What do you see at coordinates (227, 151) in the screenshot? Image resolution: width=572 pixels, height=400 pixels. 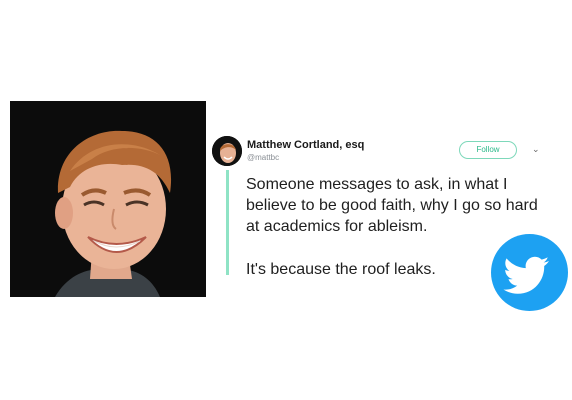 I see `author-avatar` at bounding box center [227, 151].